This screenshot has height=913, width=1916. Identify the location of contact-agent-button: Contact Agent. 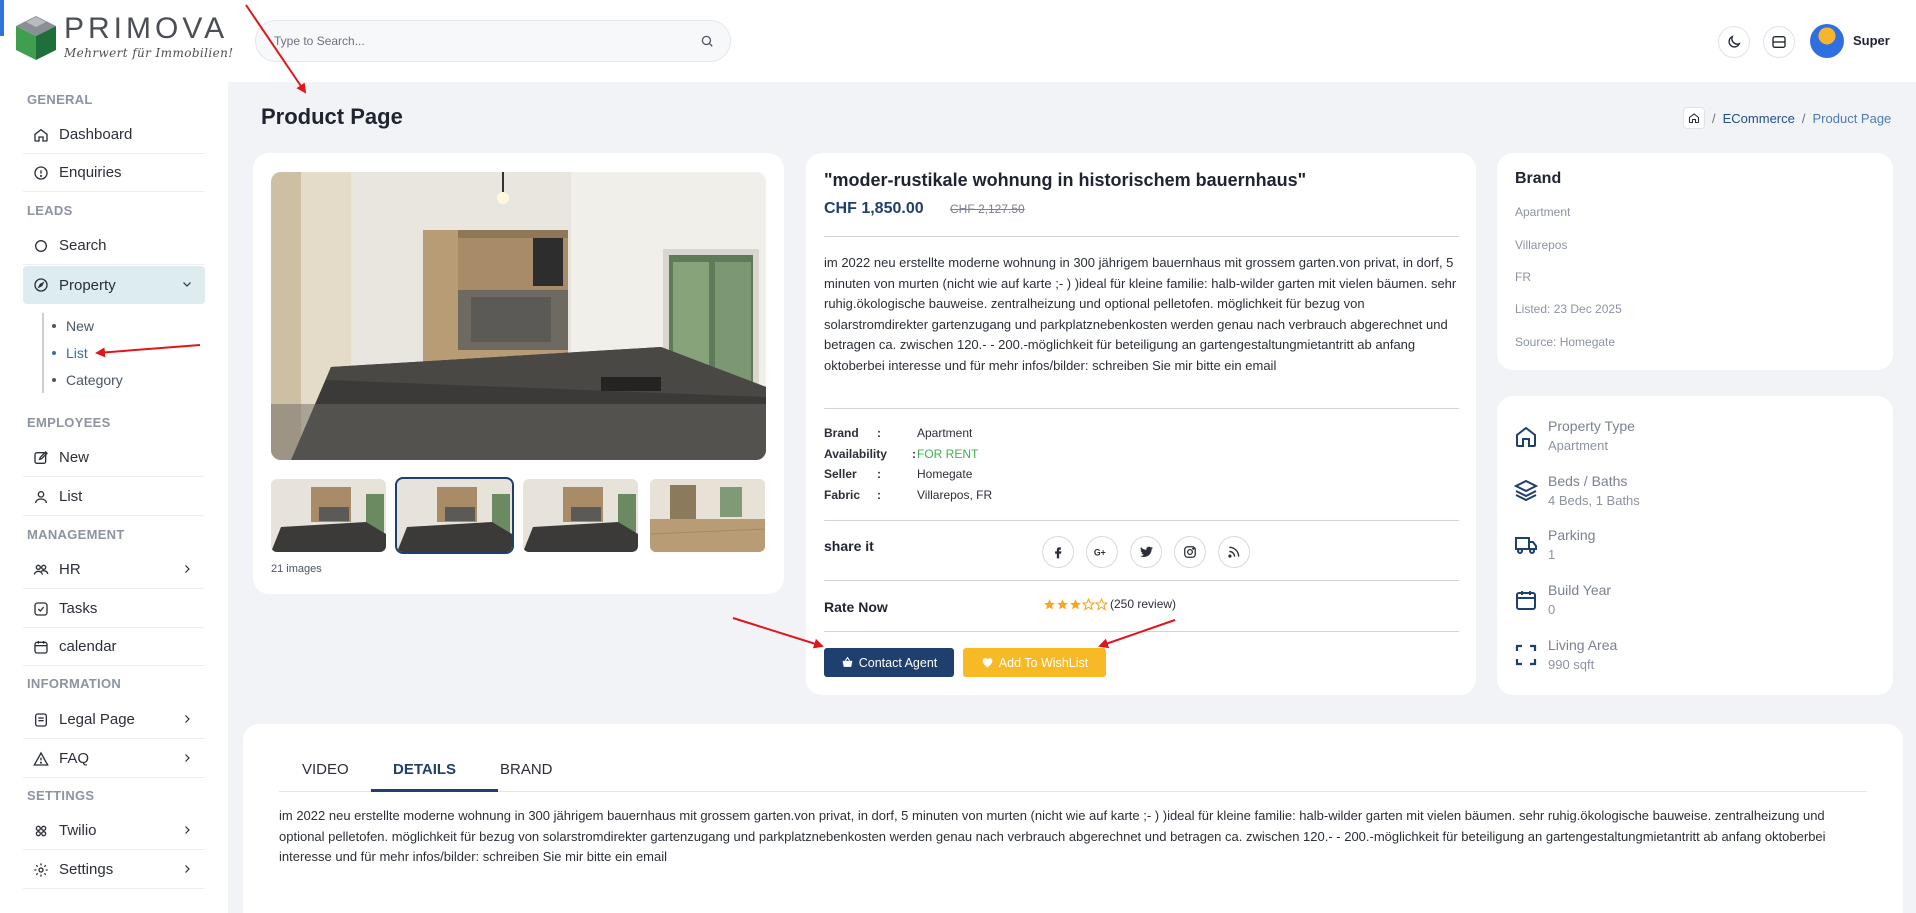
(889, 662).